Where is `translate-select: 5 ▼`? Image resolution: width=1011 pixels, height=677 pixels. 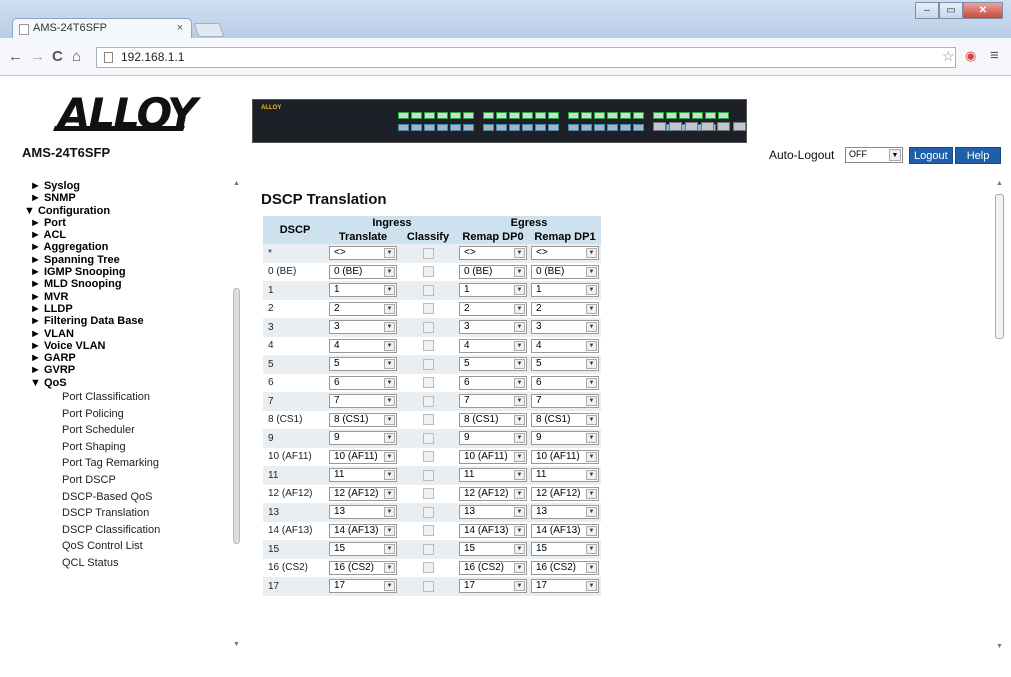 translate-select: 5 ▼ is located at coordinates (363, 364).